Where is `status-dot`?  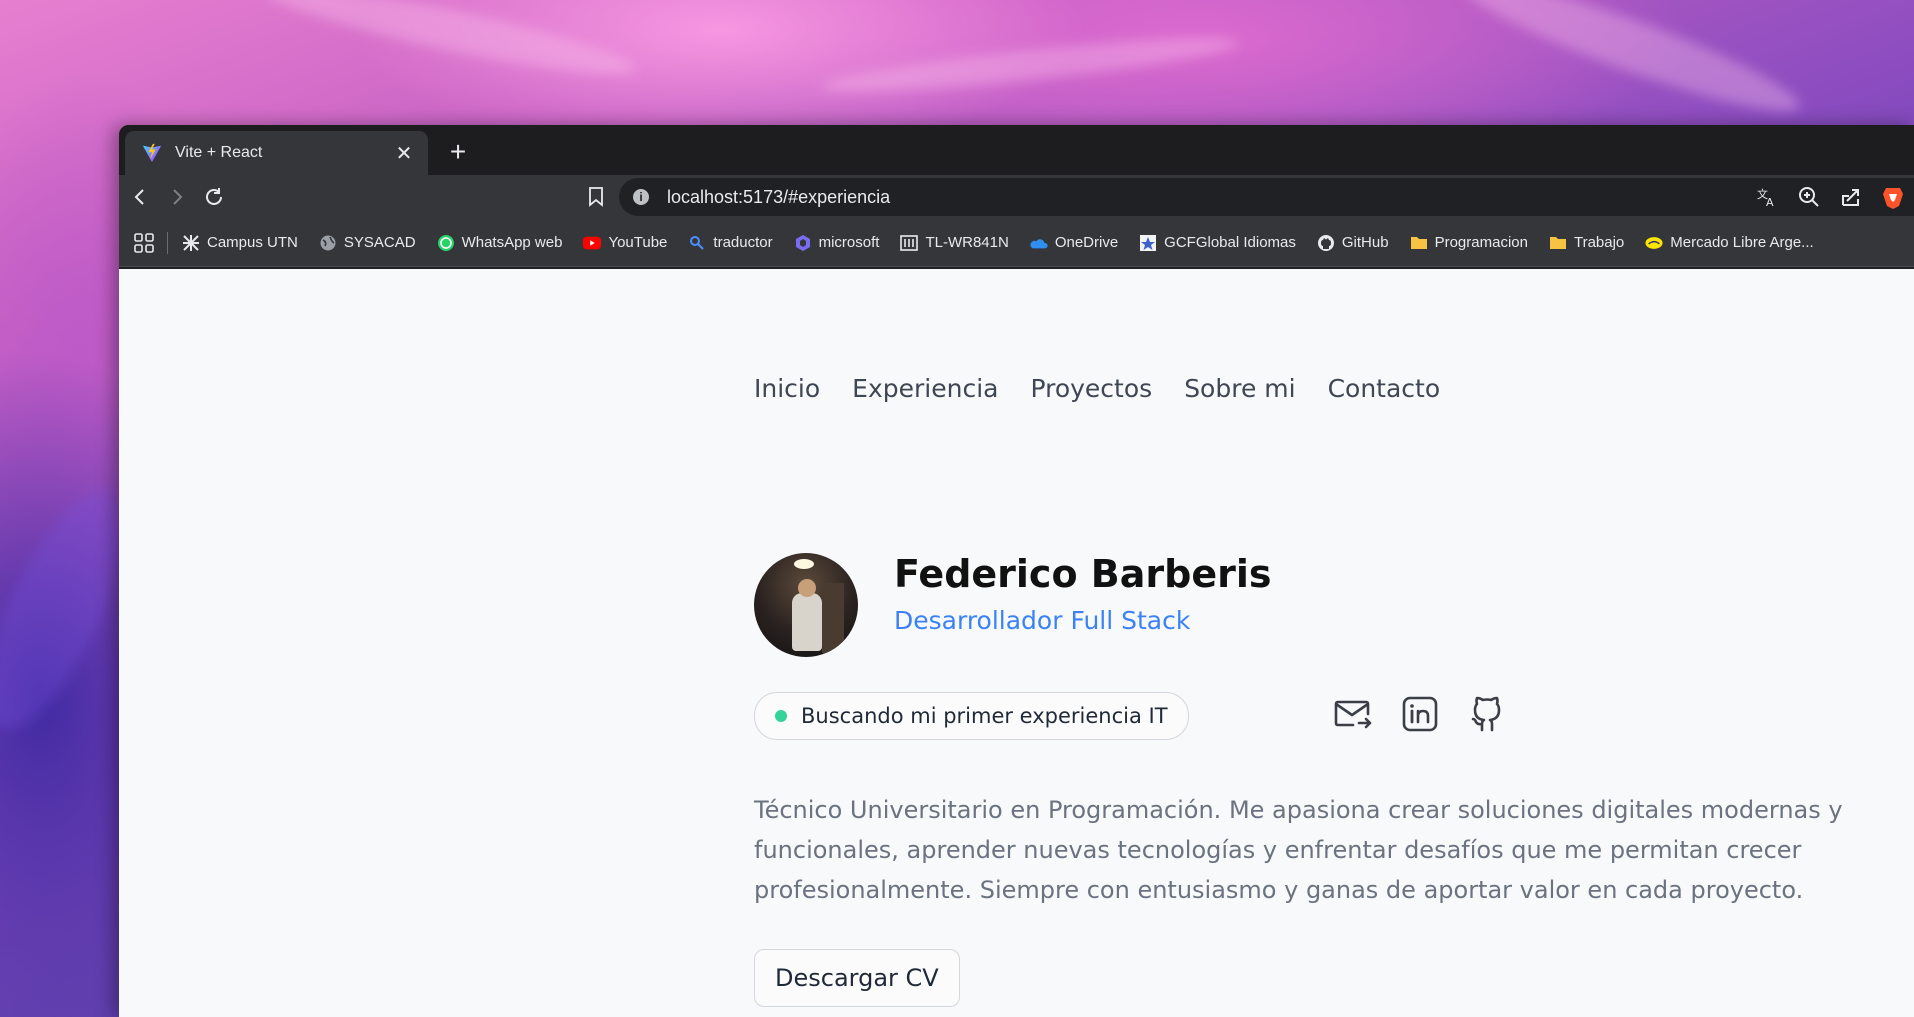 status-dot is located at coordinates (781, 716).